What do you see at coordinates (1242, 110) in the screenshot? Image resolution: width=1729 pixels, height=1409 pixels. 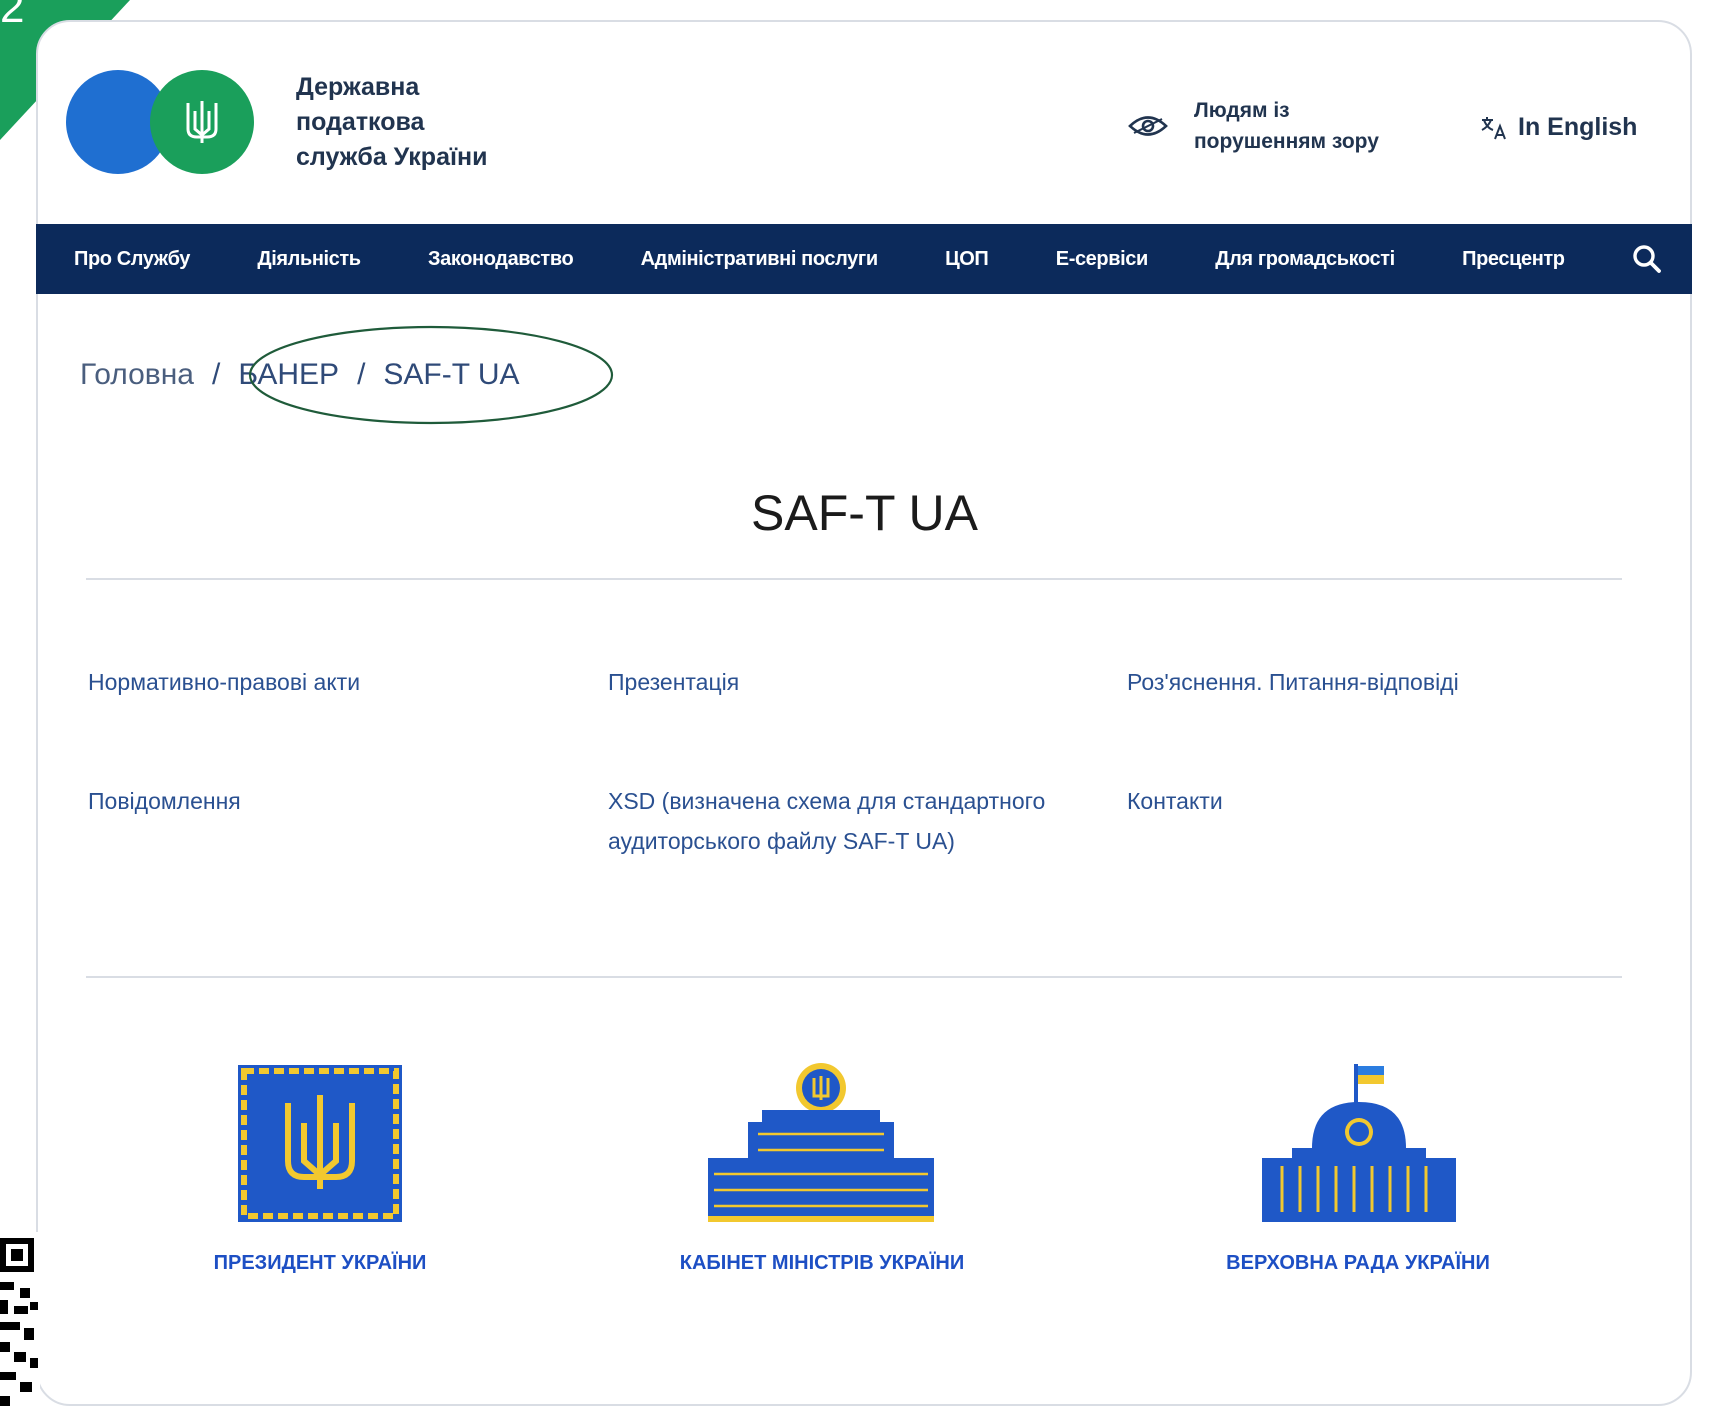 I see `accessibility-label-line: Людям із` at bounding box center [1242, 110].